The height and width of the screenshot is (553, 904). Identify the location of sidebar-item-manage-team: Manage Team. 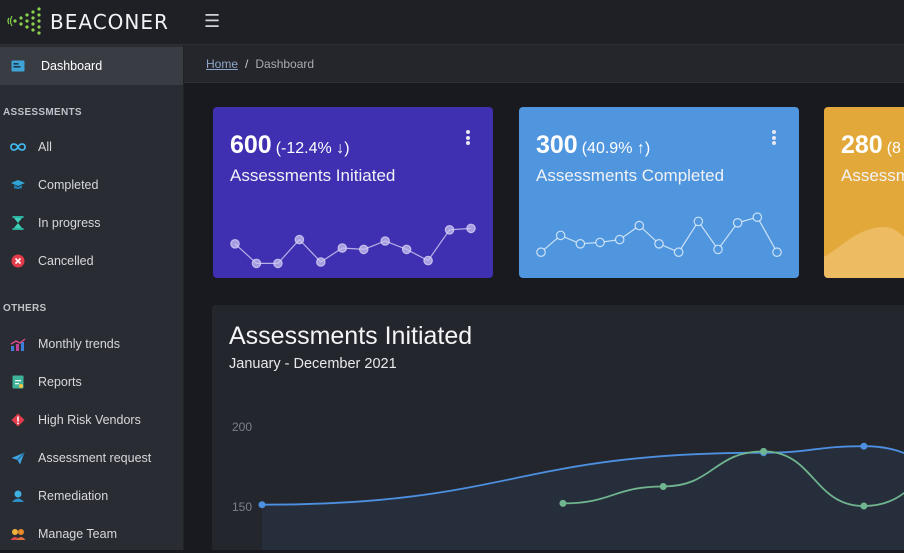
(91, 534).